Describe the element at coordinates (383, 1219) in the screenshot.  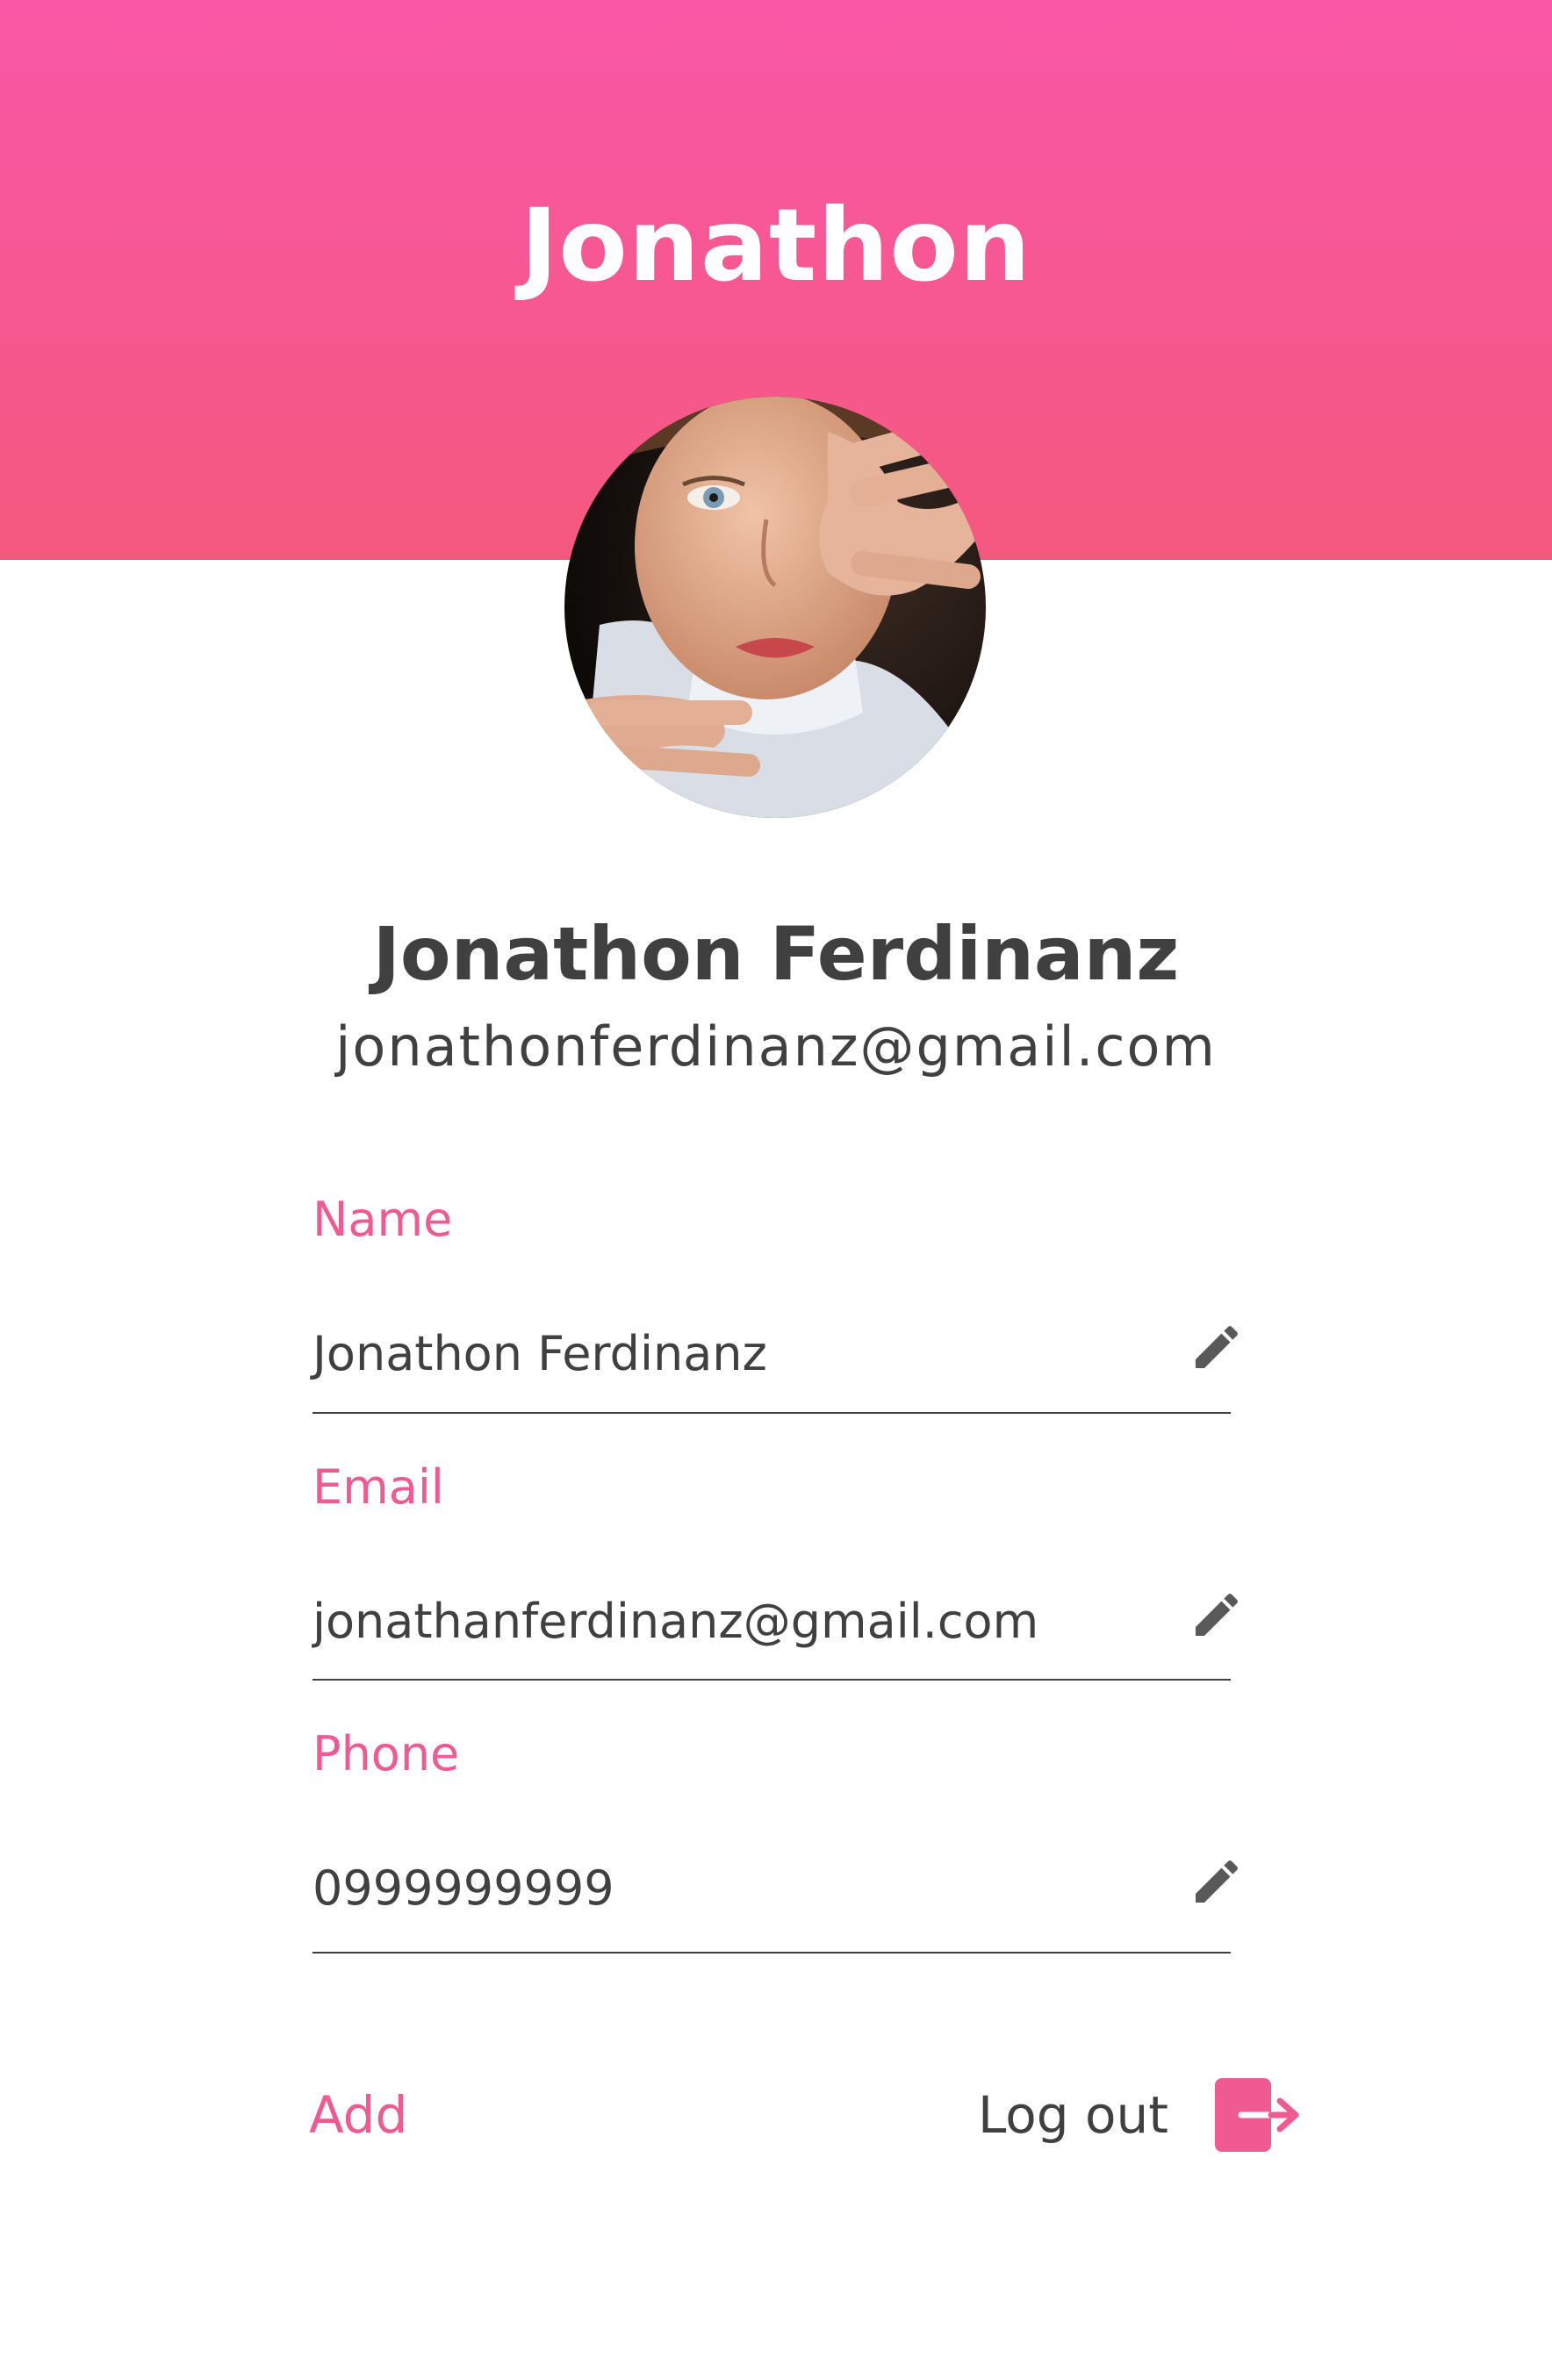
I see `name-field-label: Name` at that location.